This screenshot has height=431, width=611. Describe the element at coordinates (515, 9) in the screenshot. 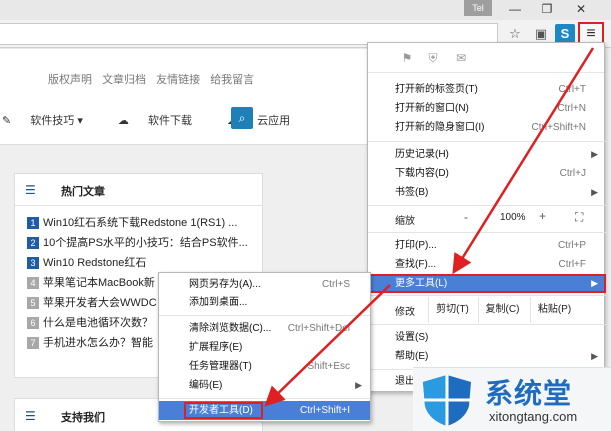

I see `minimize-button: —` at that location.